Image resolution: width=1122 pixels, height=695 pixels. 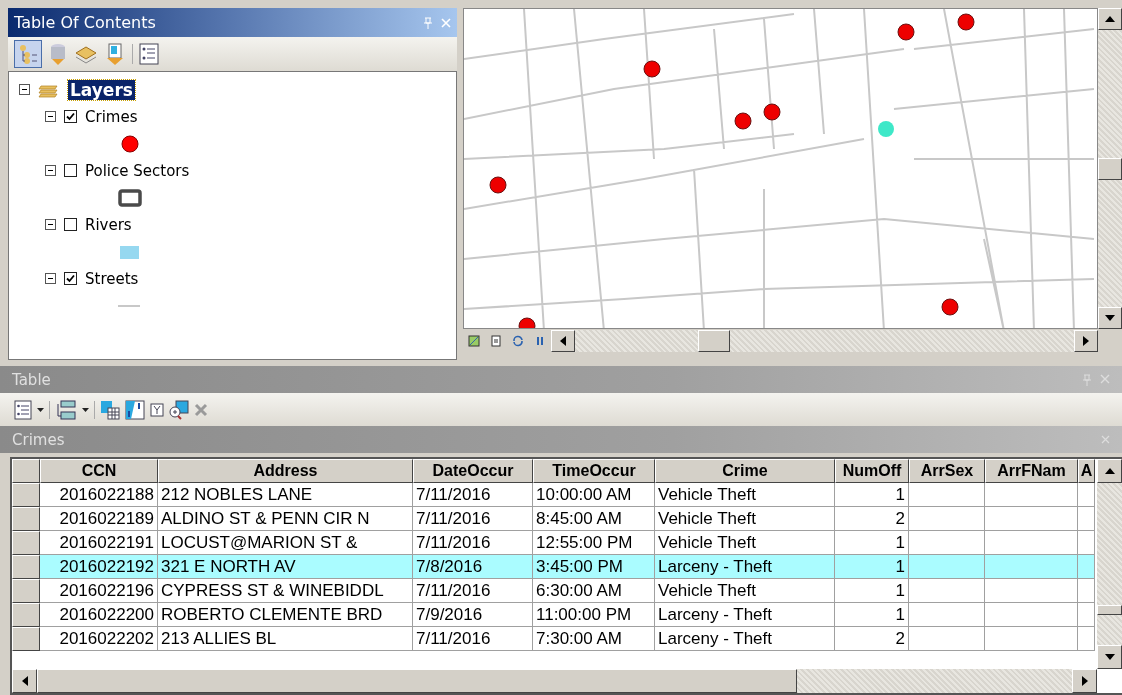 I want to click on select-by-attributes-icon, so click(x=110, y=409).